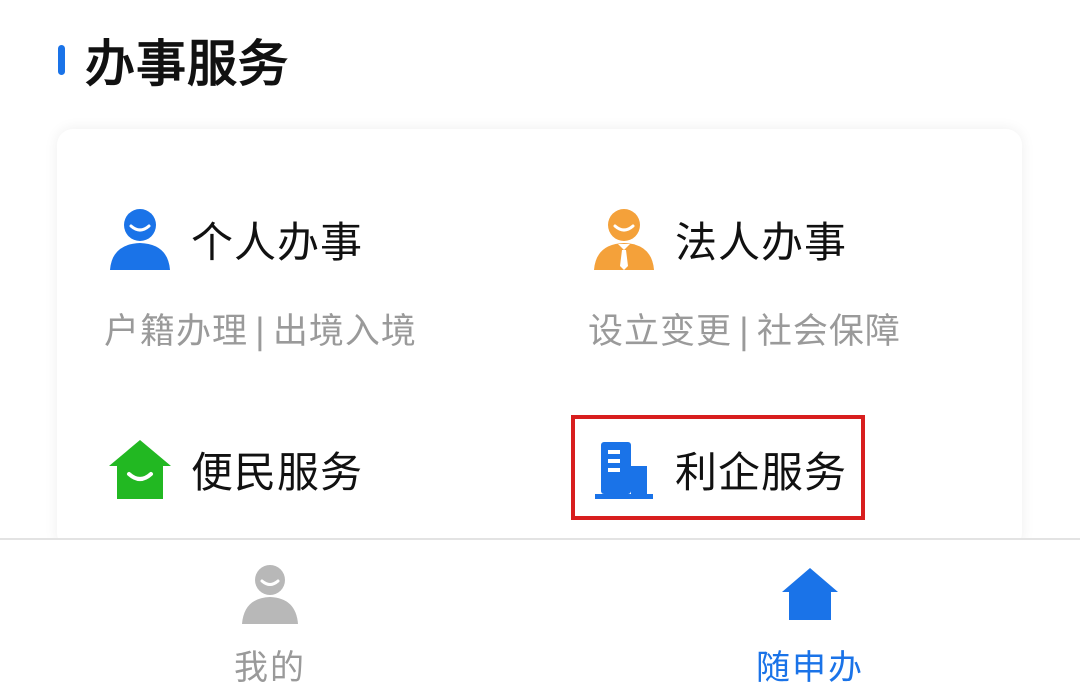  I want to click on corporate-subitem-social-security: 社会保障, so click(829, 332).